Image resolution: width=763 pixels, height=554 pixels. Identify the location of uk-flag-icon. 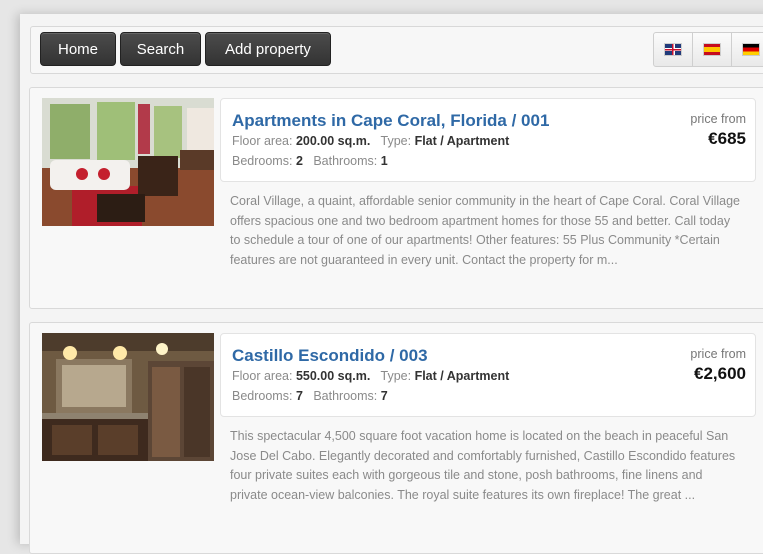
(673, 49).